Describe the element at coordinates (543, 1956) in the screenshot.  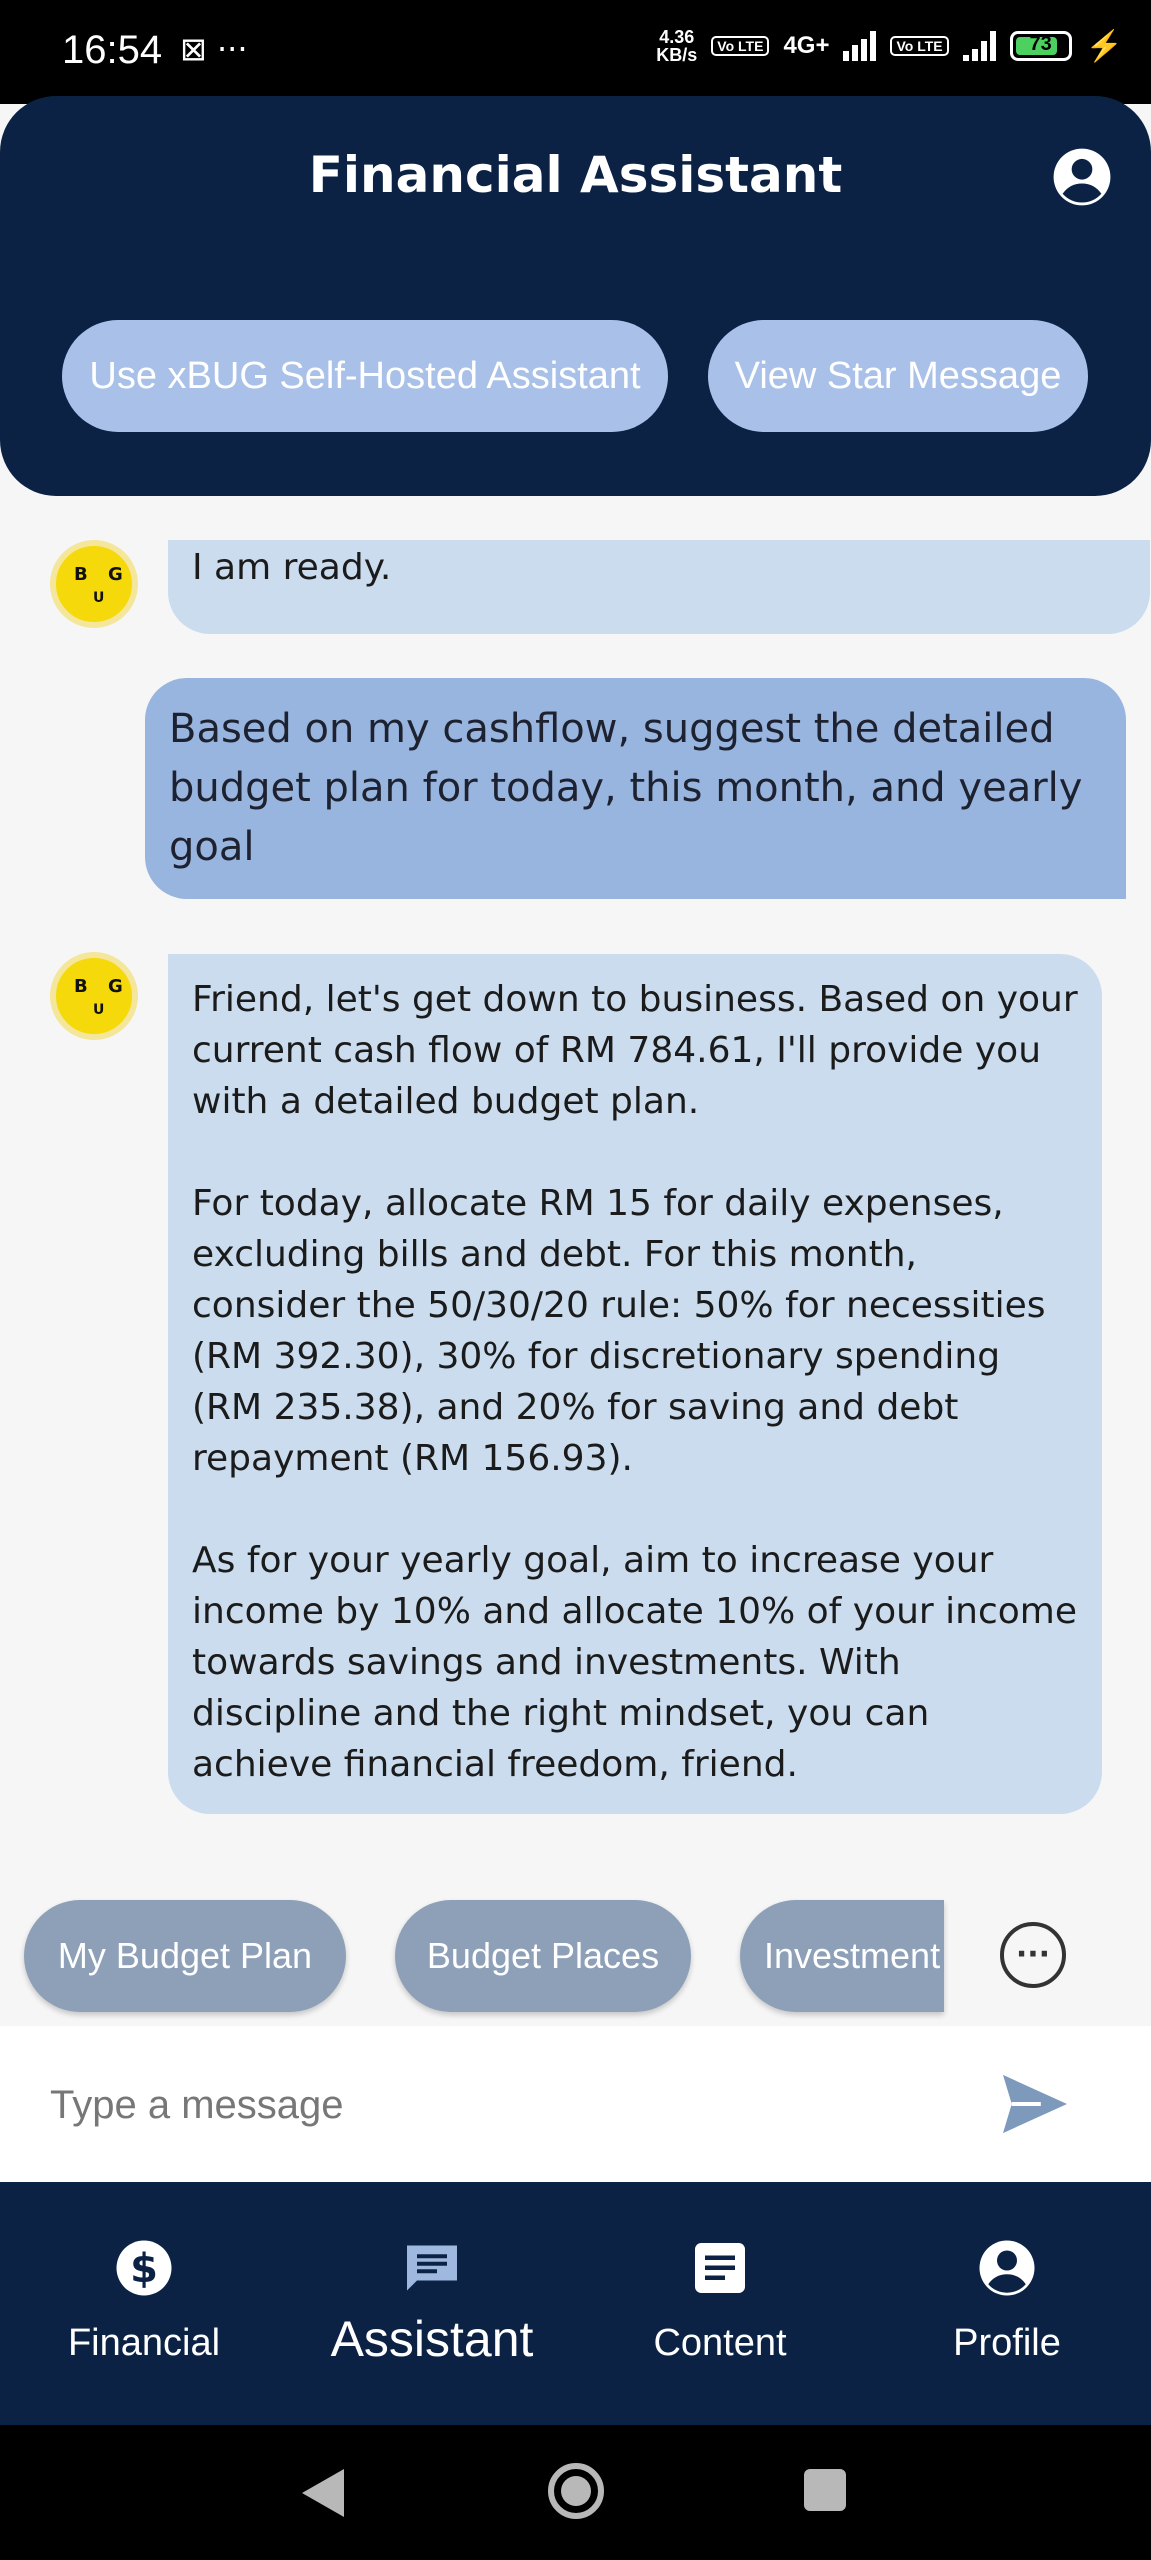
I see `quick-reply-budget-places: Budget Places` at that location.